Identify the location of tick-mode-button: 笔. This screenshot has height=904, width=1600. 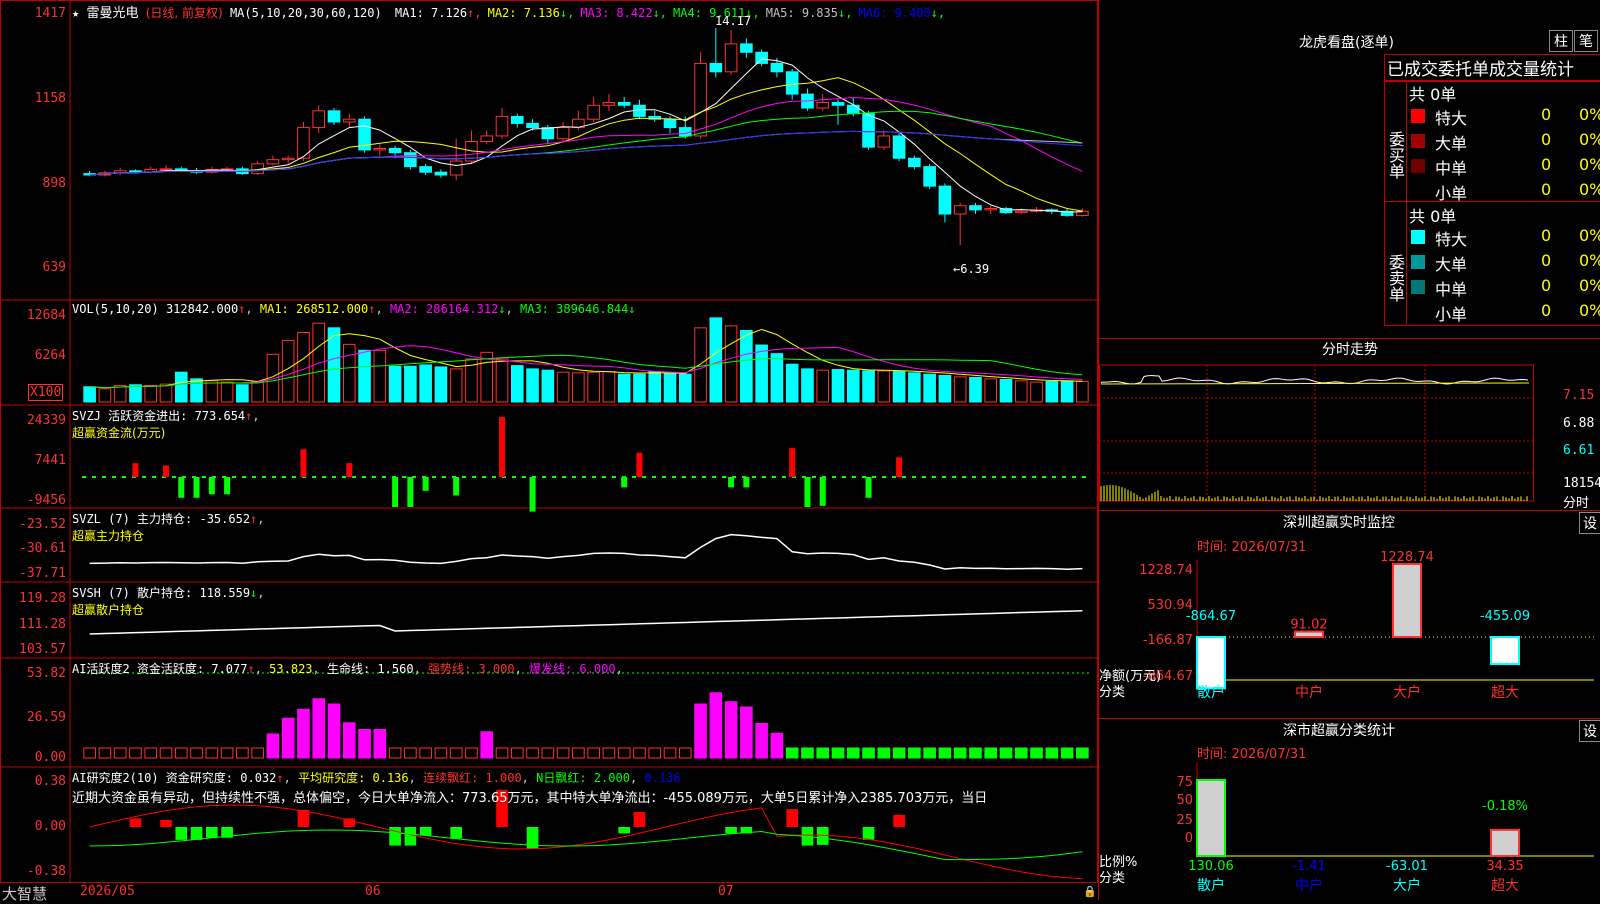
(1586, 41).